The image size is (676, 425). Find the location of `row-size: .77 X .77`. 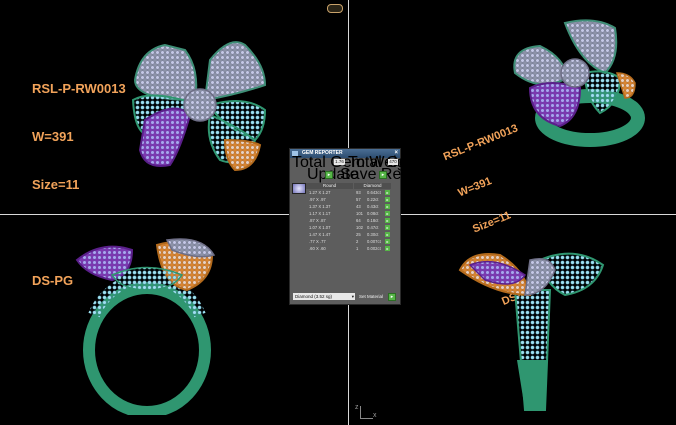

row-size: .77 X .77 is located at coordinates (317, 241).